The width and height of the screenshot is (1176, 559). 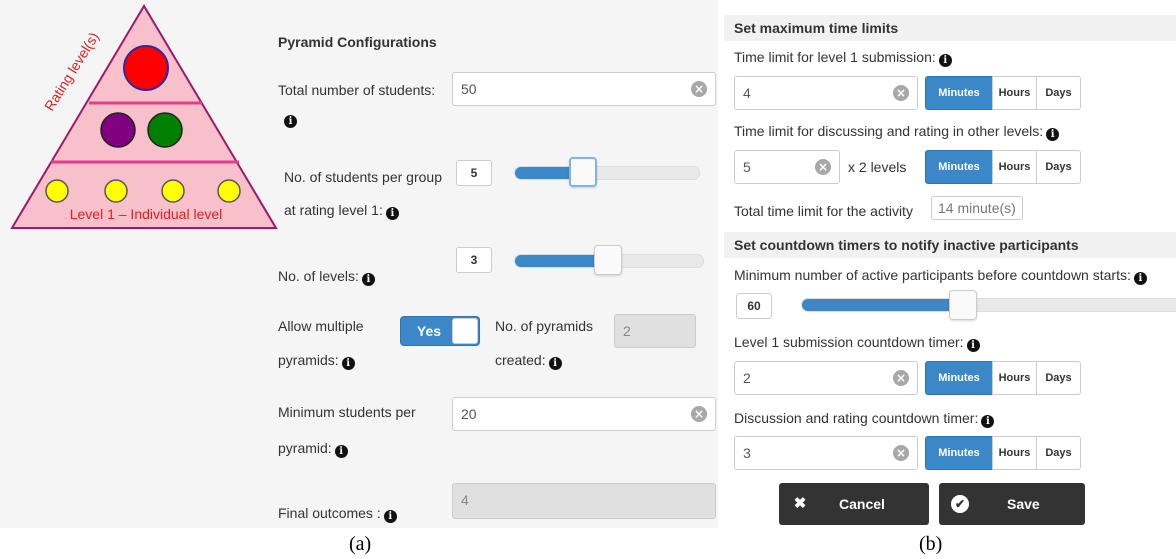 What do you see at coordinates (823, 211) in the screenshot?
I see `total-limit-label-text: Total time limit for the activity` at bounding box center [823, 211].